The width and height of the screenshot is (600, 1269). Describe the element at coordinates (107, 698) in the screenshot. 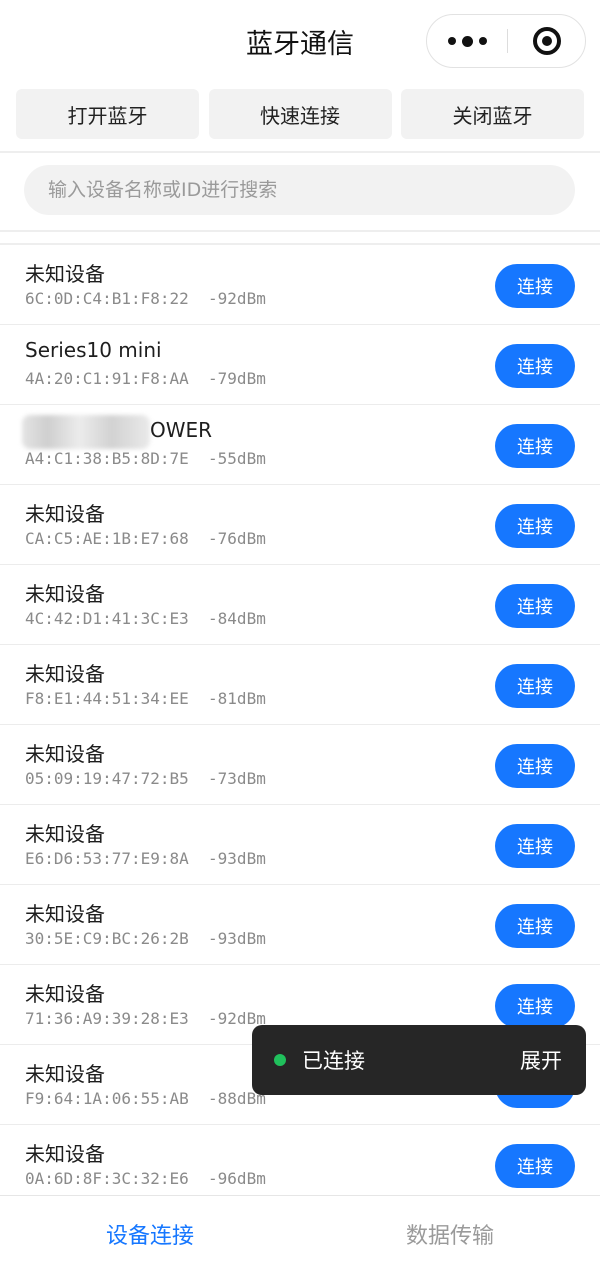

I see `device-mac: F8:E1:44:51:34:EE` at that location.